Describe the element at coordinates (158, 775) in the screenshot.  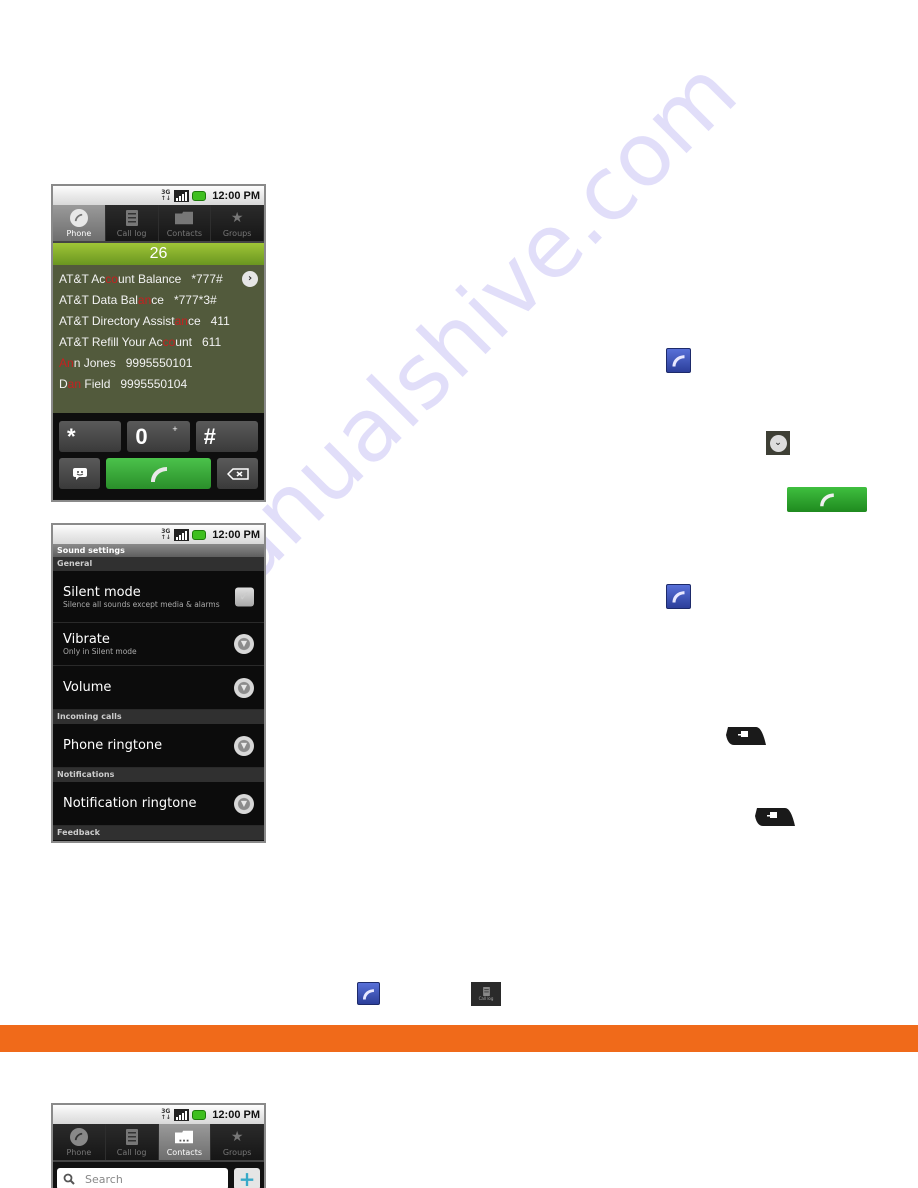
I see `section-header-notifications: Notifications` at that location.